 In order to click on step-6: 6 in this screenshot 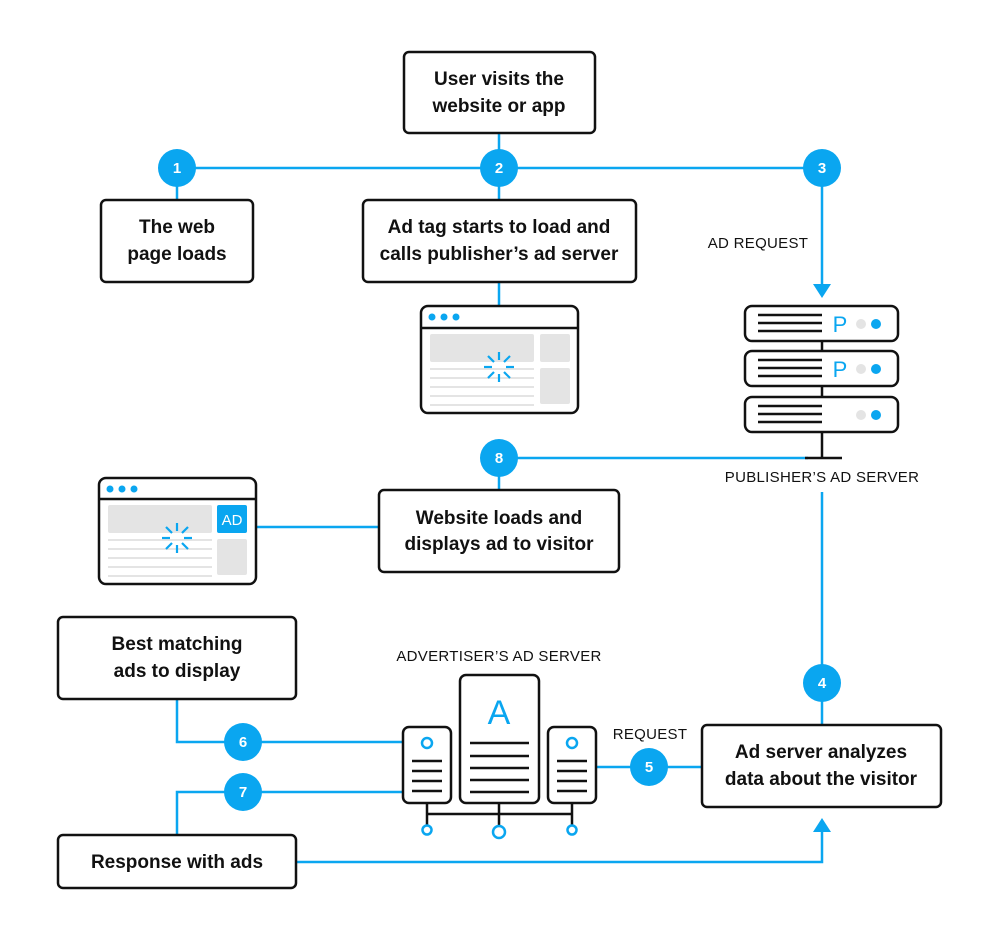, I will do `click(243, 742)`.